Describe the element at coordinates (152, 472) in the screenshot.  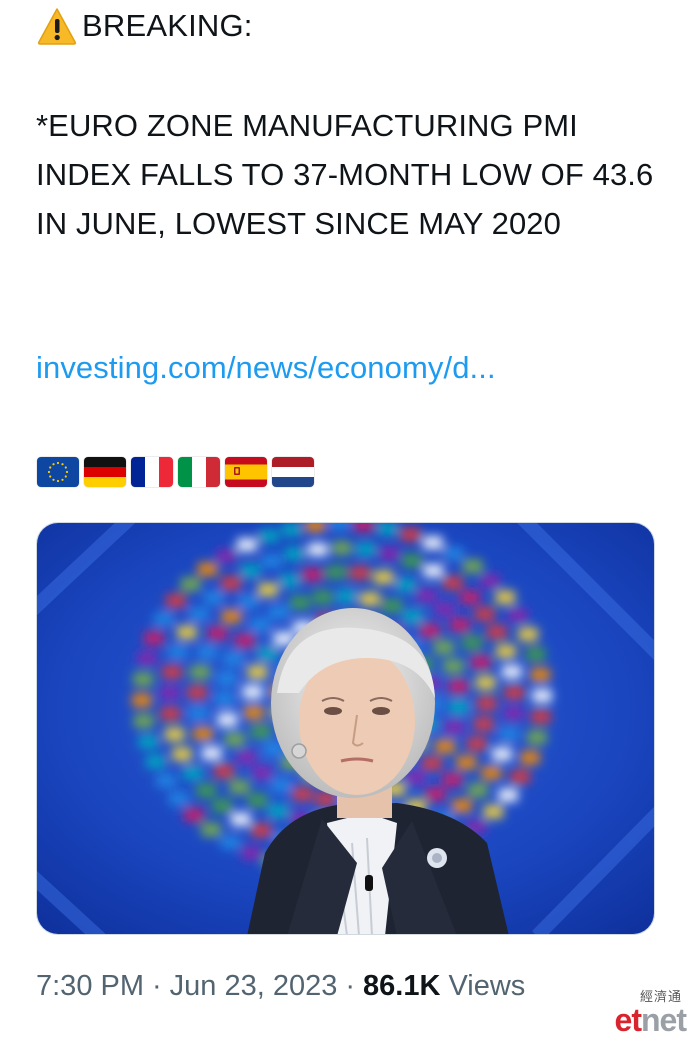
I see `france-flag-icon` at that location.